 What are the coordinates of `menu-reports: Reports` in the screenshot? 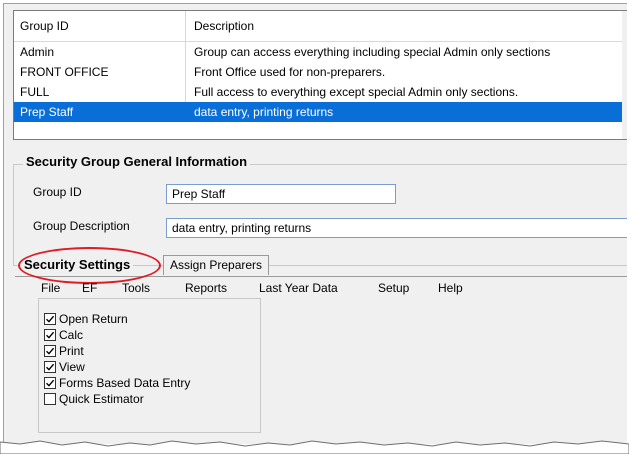 It's located at (206, 288).